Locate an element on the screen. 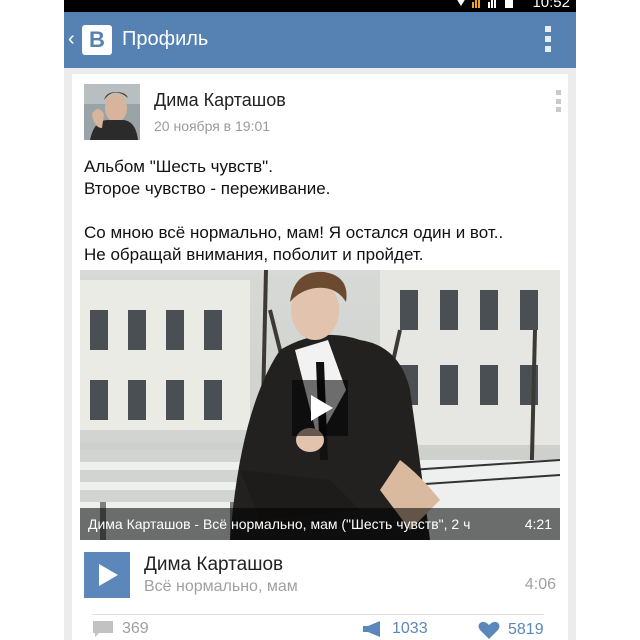  post-date: 20 ноября в 19:01 is located at coordinates (212, 126).